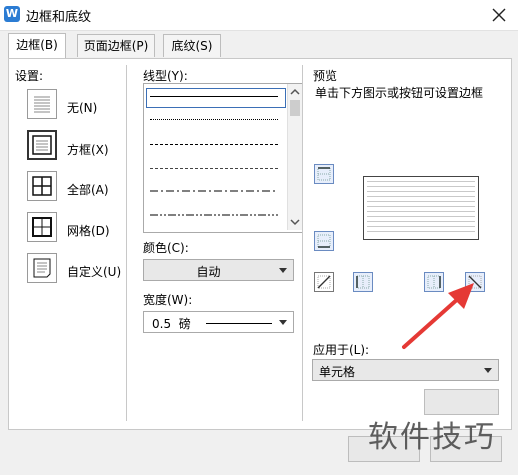 This screenshot has width=518, height=475. What do you see at coordinates (295, 222) in the screenshot?
I see `scroll-down-icon` at bounding box center [295, 222].